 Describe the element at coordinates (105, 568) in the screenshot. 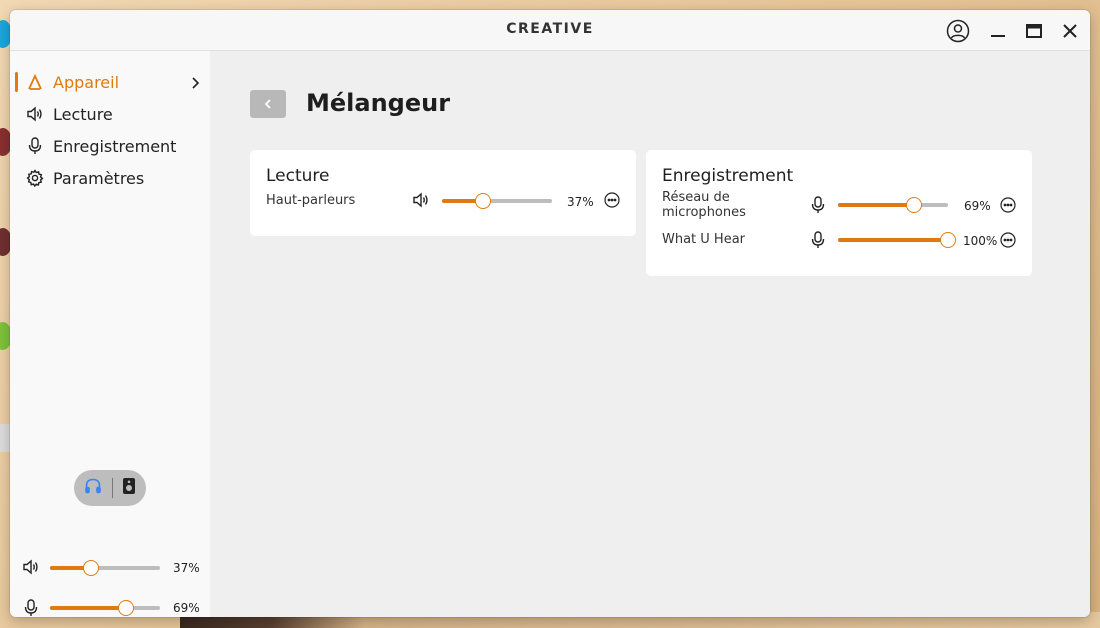

I see `sidebar-playback-volume-slider` at that location.